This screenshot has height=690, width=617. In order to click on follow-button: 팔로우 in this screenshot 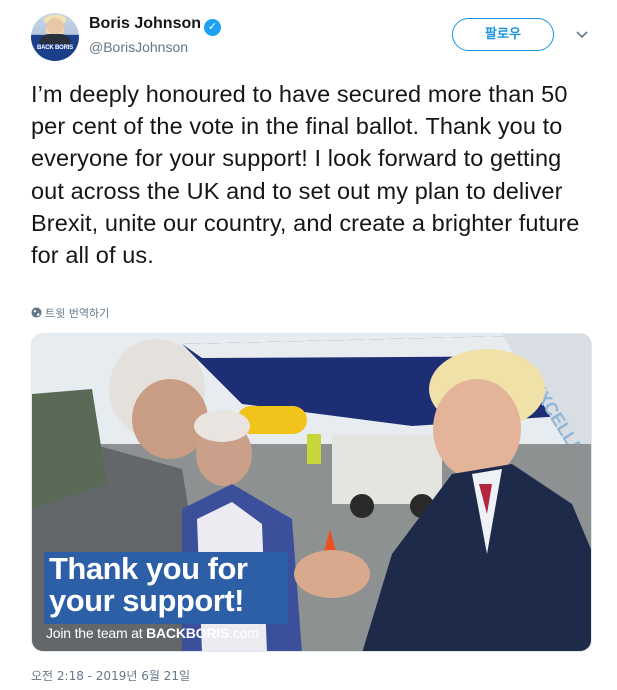, I will do `click(503, 34)`.